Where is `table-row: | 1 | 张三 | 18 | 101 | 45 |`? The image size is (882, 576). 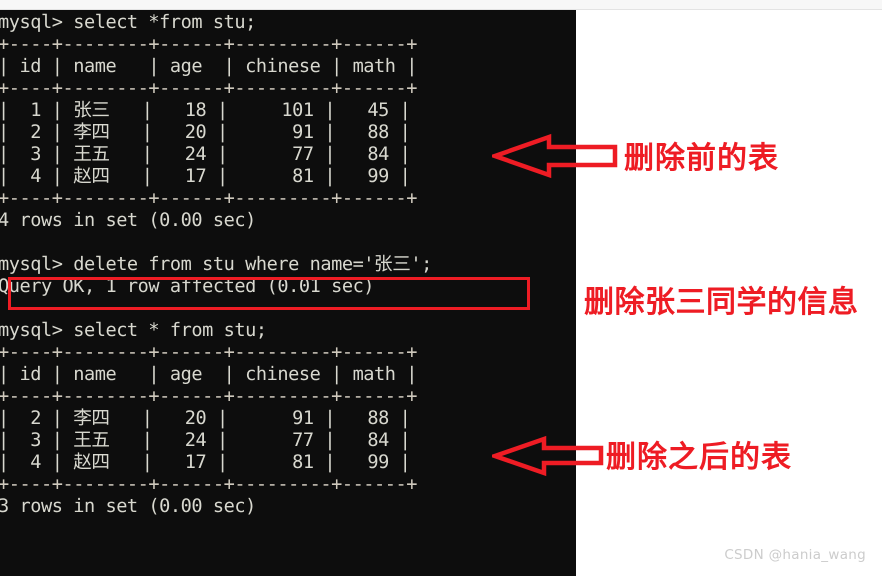
table-row: | 1 | 张三 | 18 | 101 | 45 | is located at coordinates (205, 110).